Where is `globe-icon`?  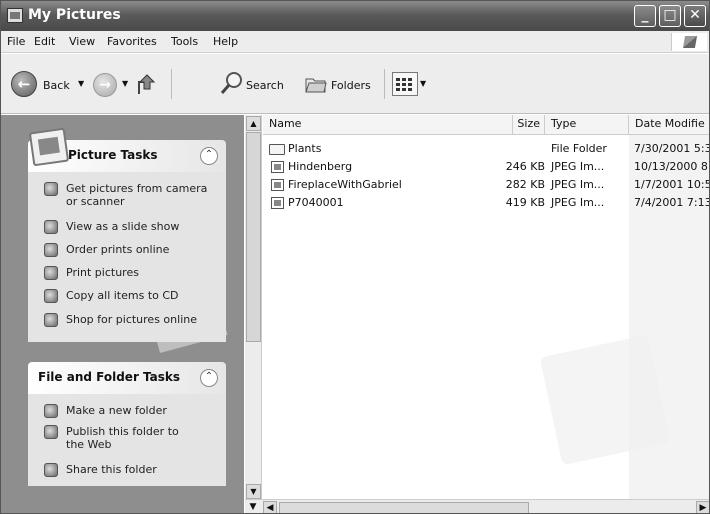
globe-icon is located at coordinates (51, 432).